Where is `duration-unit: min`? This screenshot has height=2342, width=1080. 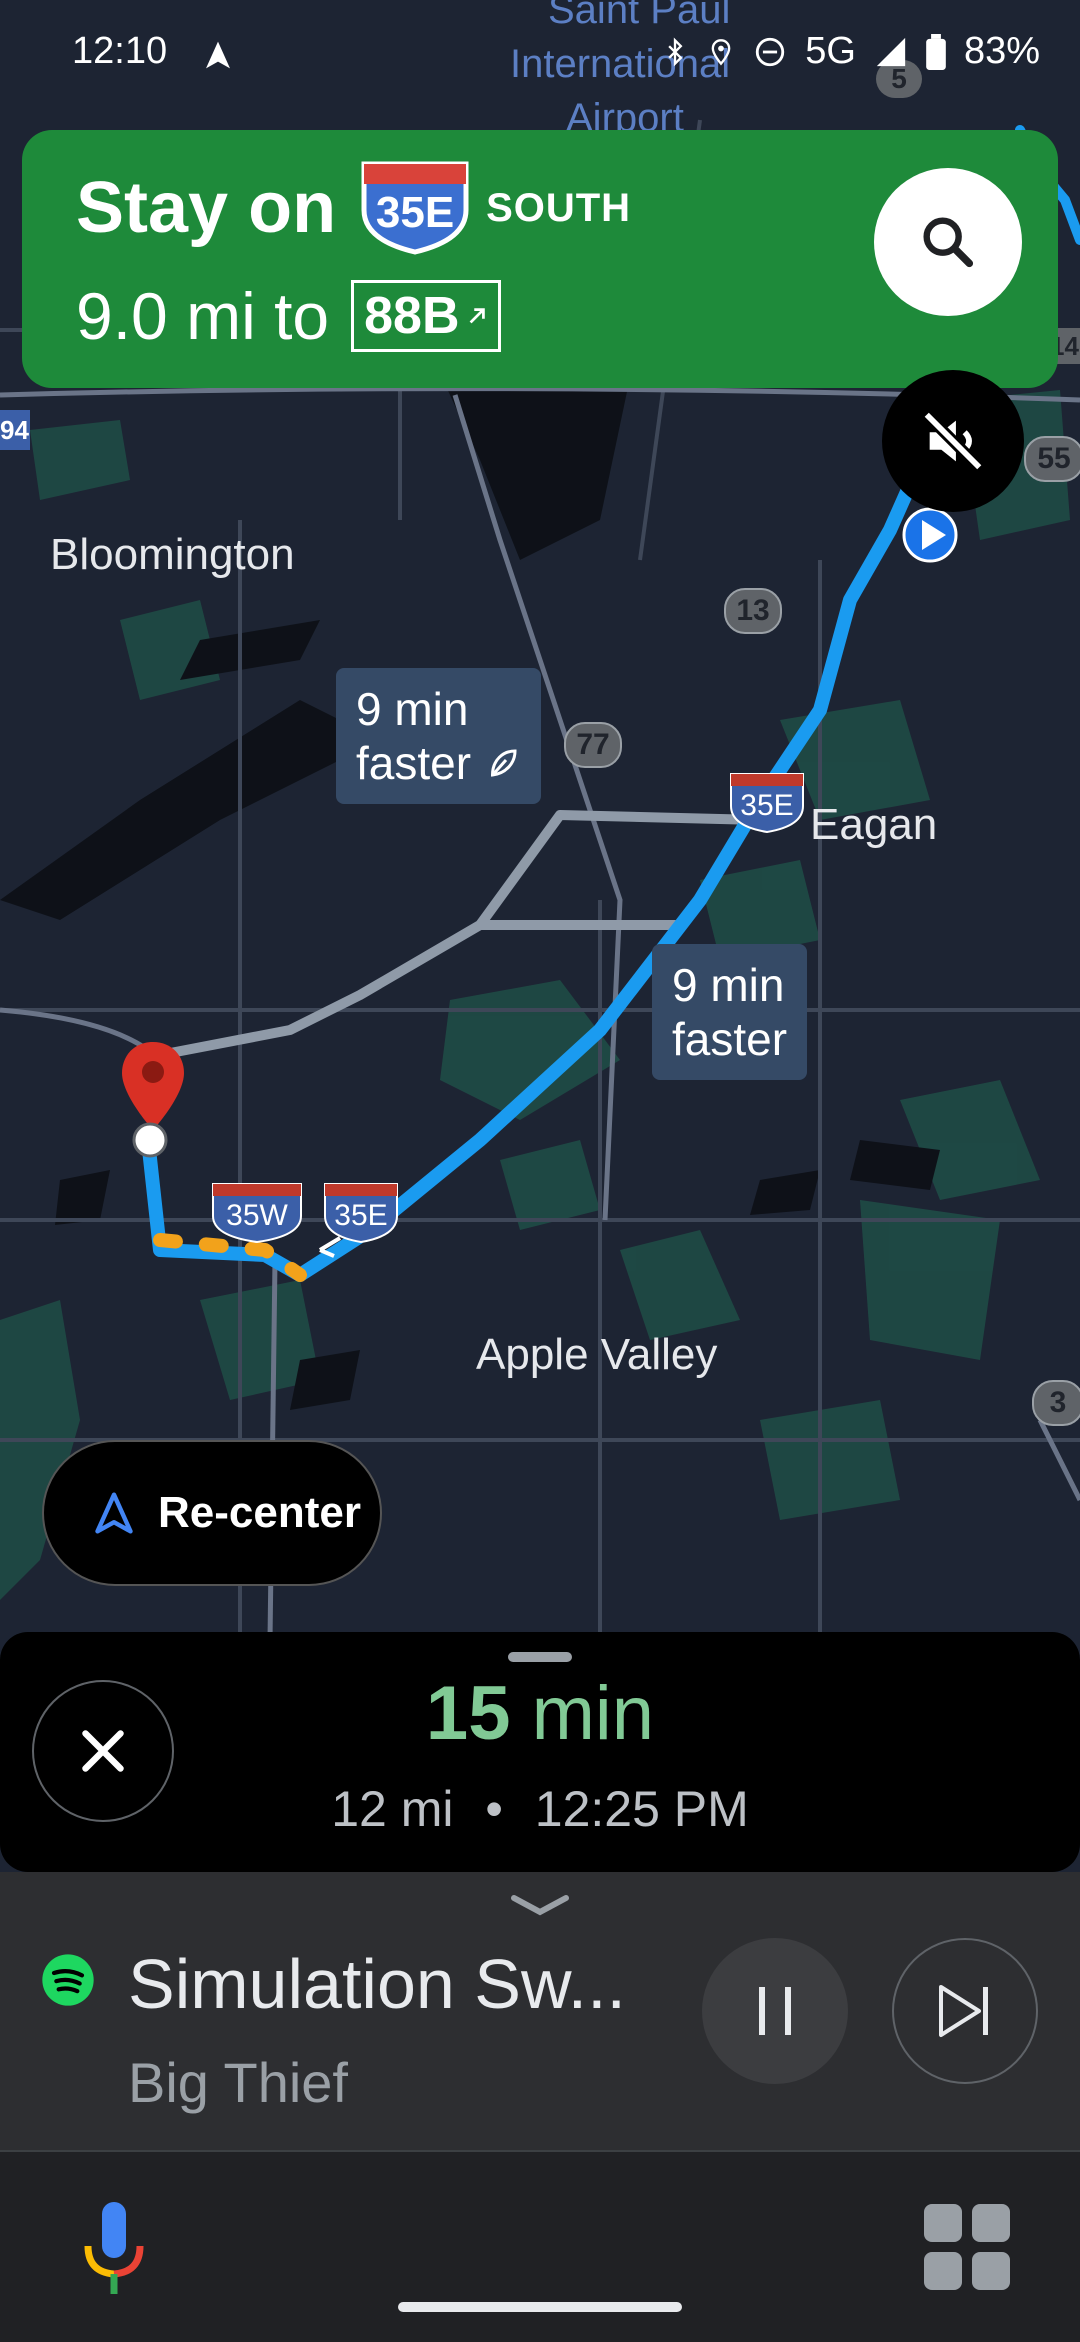
duration-unit: min is located at coordinates (593, 1713).